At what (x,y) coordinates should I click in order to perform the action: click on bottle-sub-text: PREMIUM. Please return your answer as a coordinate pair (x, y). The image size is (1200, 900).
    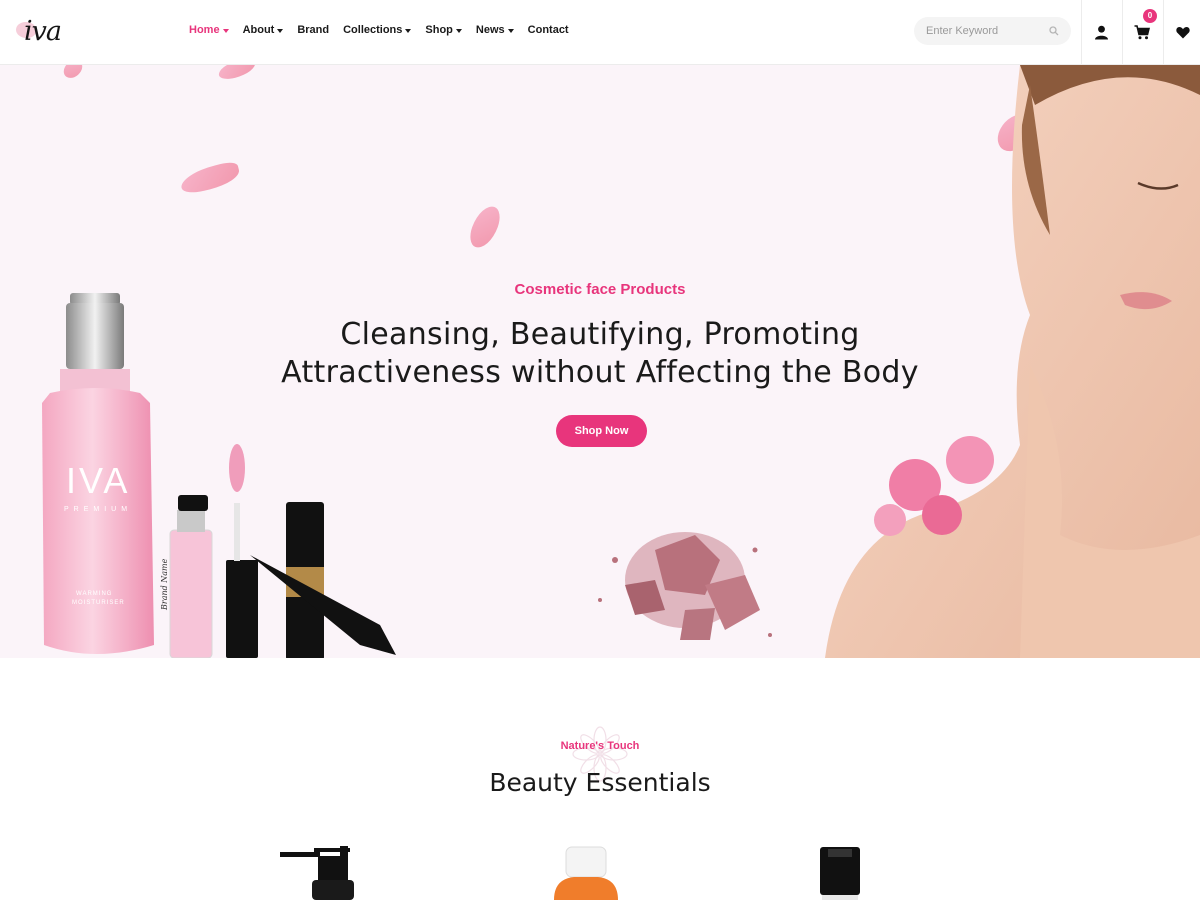
    Looking at the image, I should click on (98, 509).